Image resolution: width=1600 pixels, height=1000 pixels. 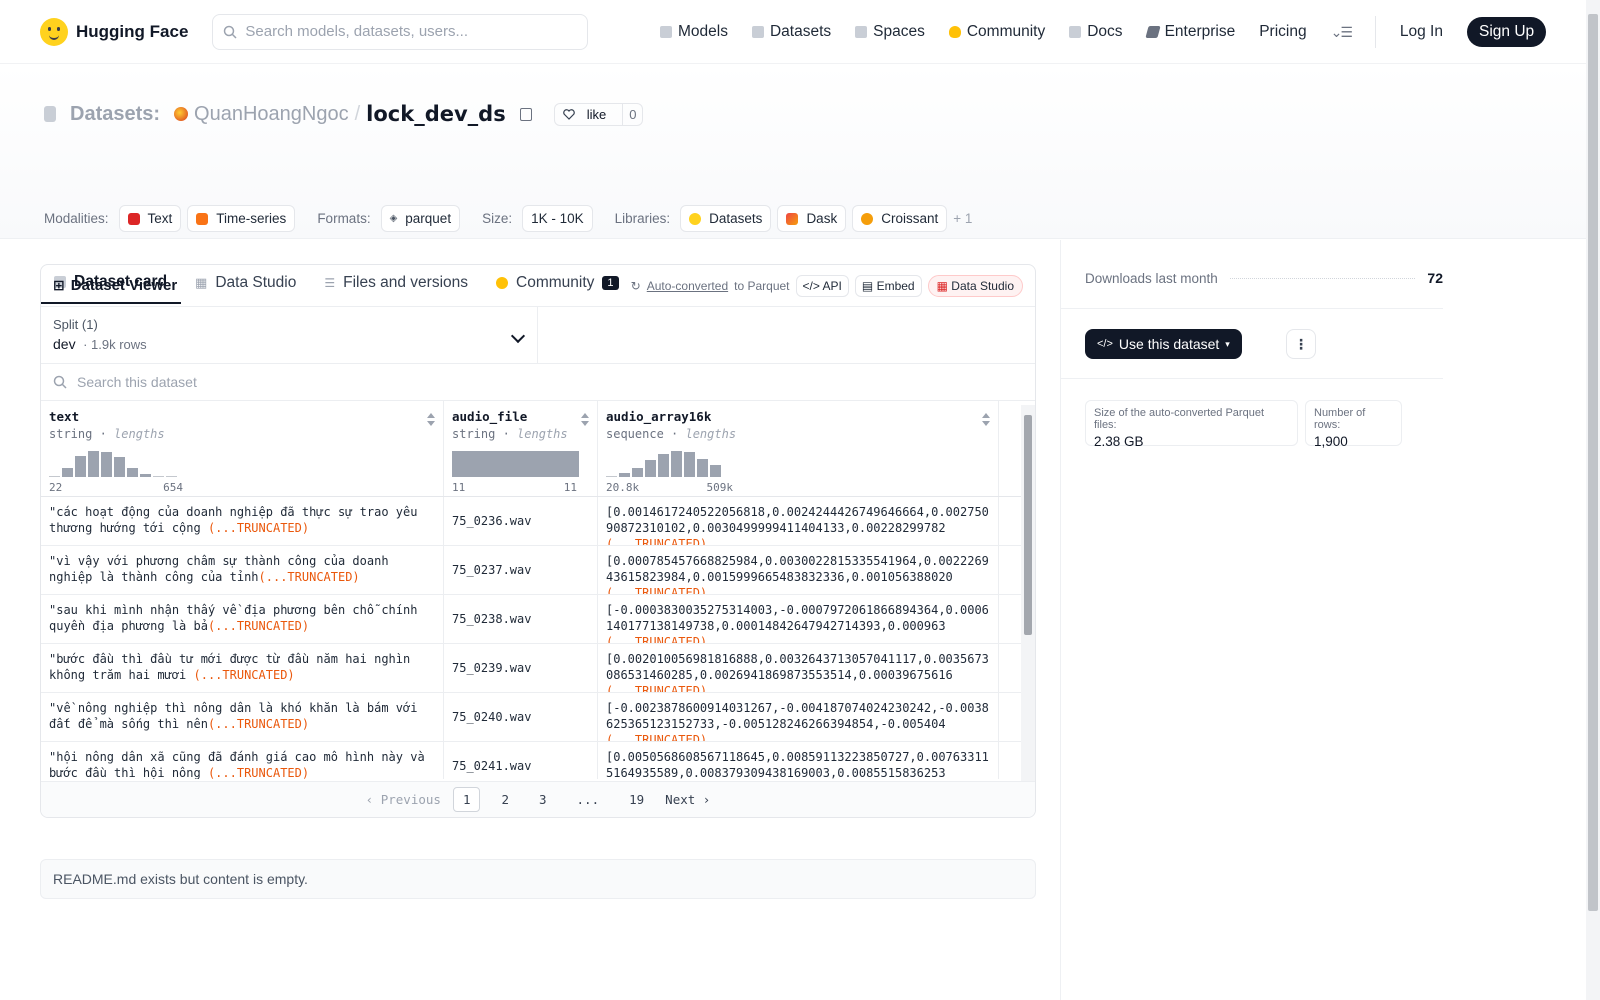 I want to click on tag-size: 1K - 10K, so click(x=557, y=218).